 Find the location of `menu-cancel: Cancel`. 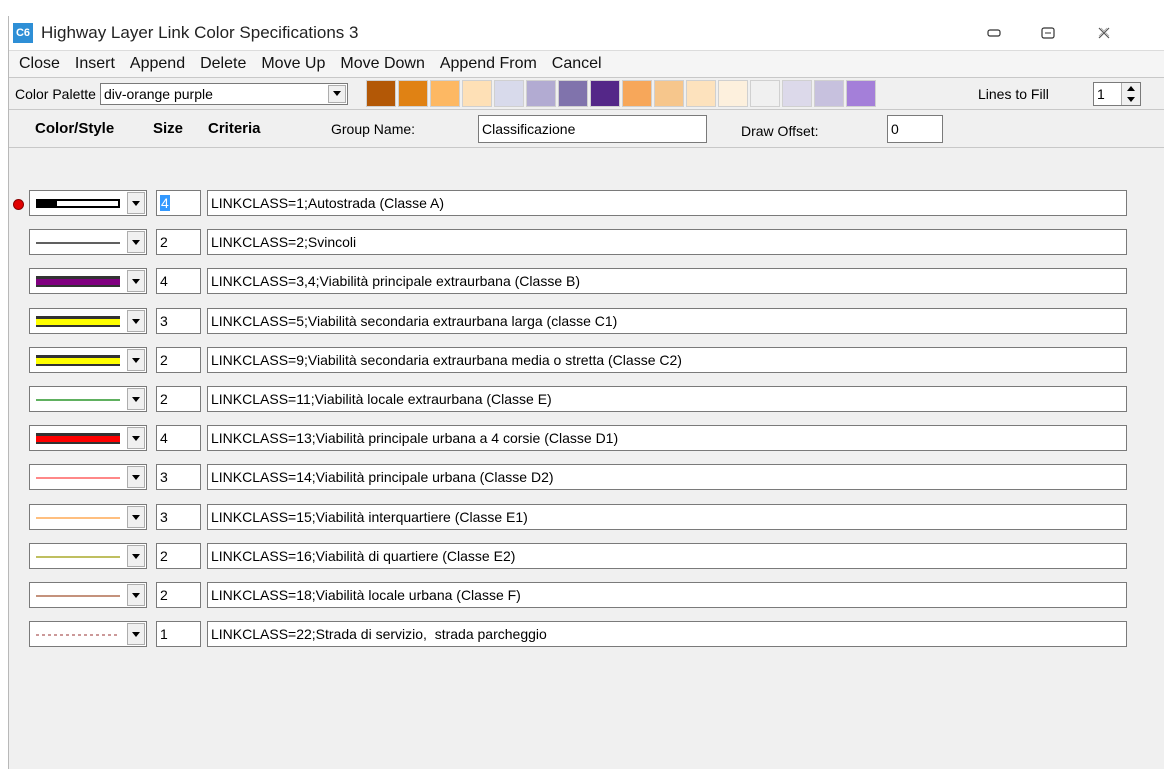

menu-cancel: Cancel is located at coordinates (577, 64).